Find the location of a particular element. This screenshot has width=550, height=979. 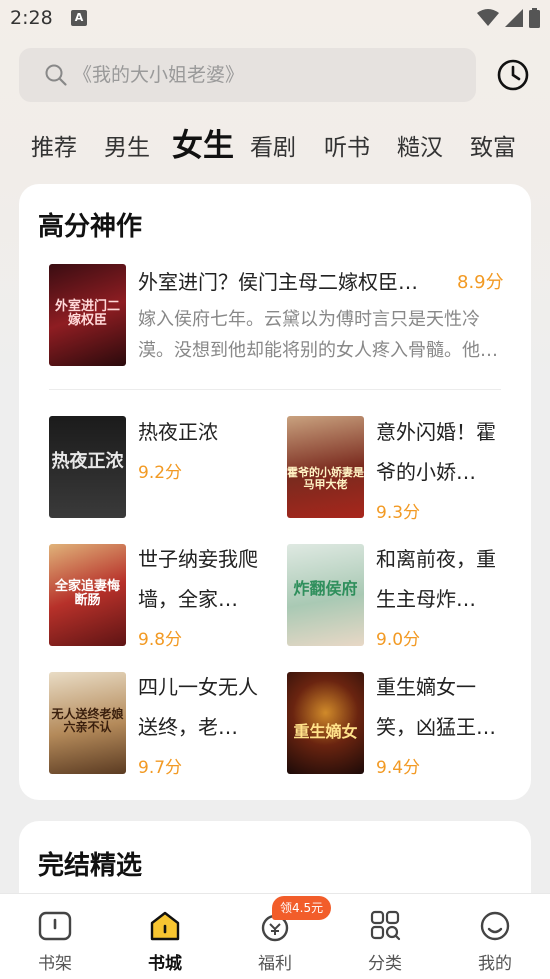

cover-title-text: 重生嫡女 is located at coordinates (325, 731).